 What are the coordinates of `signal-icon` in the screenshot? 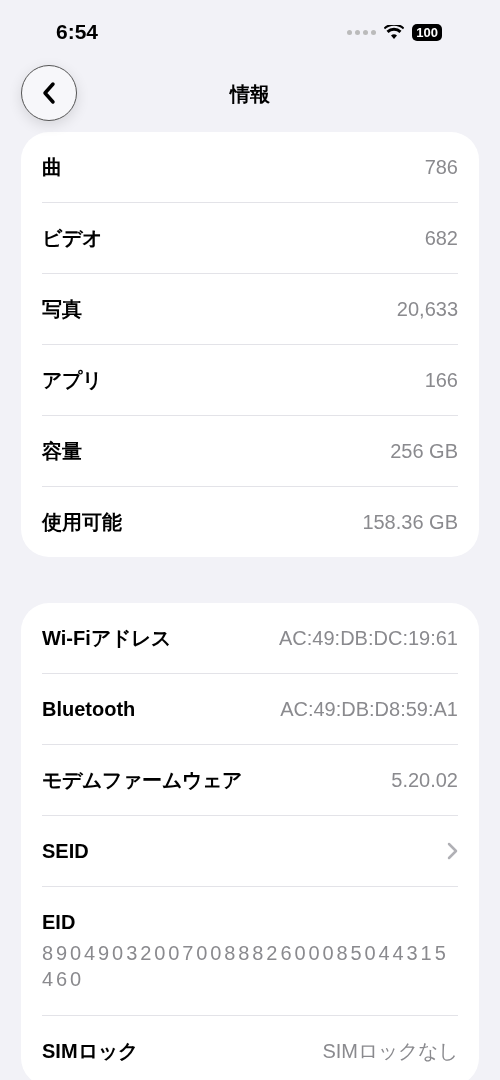 It's located at (362, 32).